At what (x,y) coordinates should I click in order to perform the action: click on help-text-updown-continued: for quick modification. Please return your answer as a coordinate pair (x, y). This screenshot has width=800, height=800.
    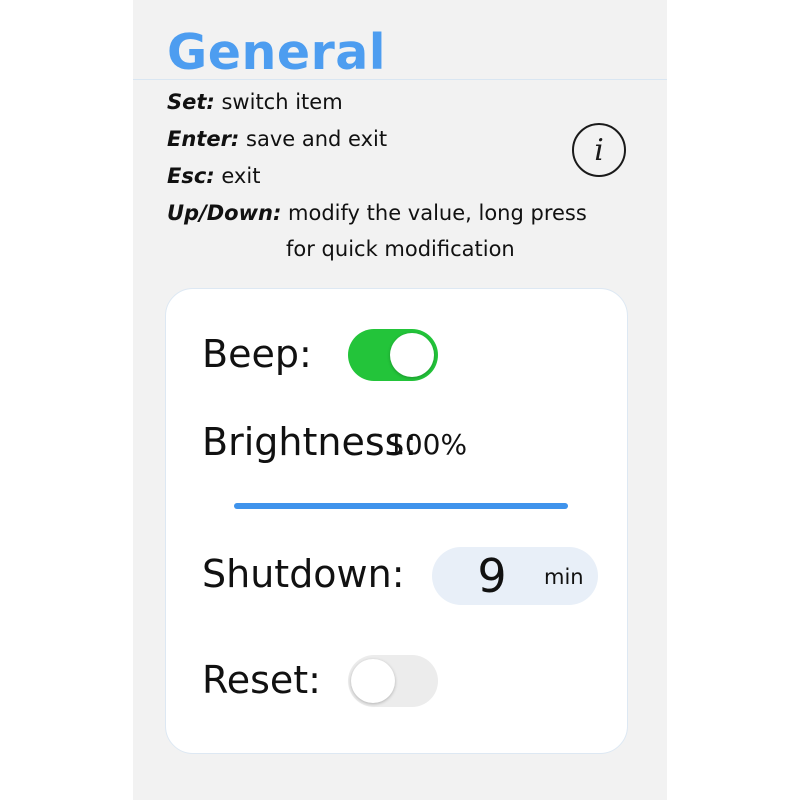
    Looking at the image, I should click on (400, 249).